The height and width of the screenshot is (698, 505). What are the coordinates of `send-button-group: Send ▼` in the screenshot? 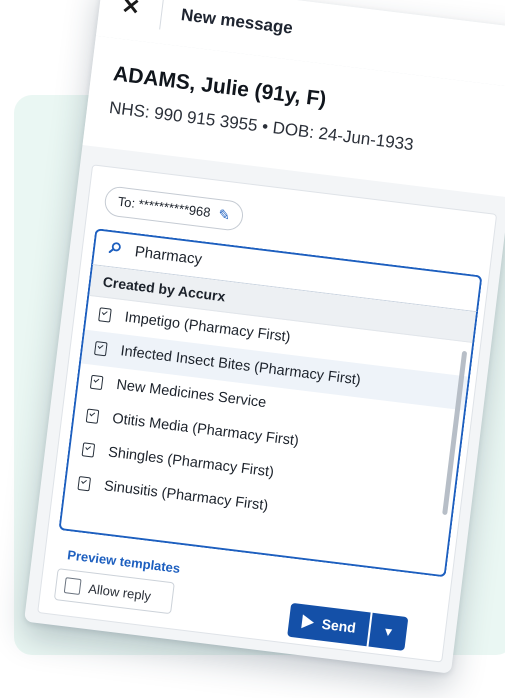 It's located at (348, 626).